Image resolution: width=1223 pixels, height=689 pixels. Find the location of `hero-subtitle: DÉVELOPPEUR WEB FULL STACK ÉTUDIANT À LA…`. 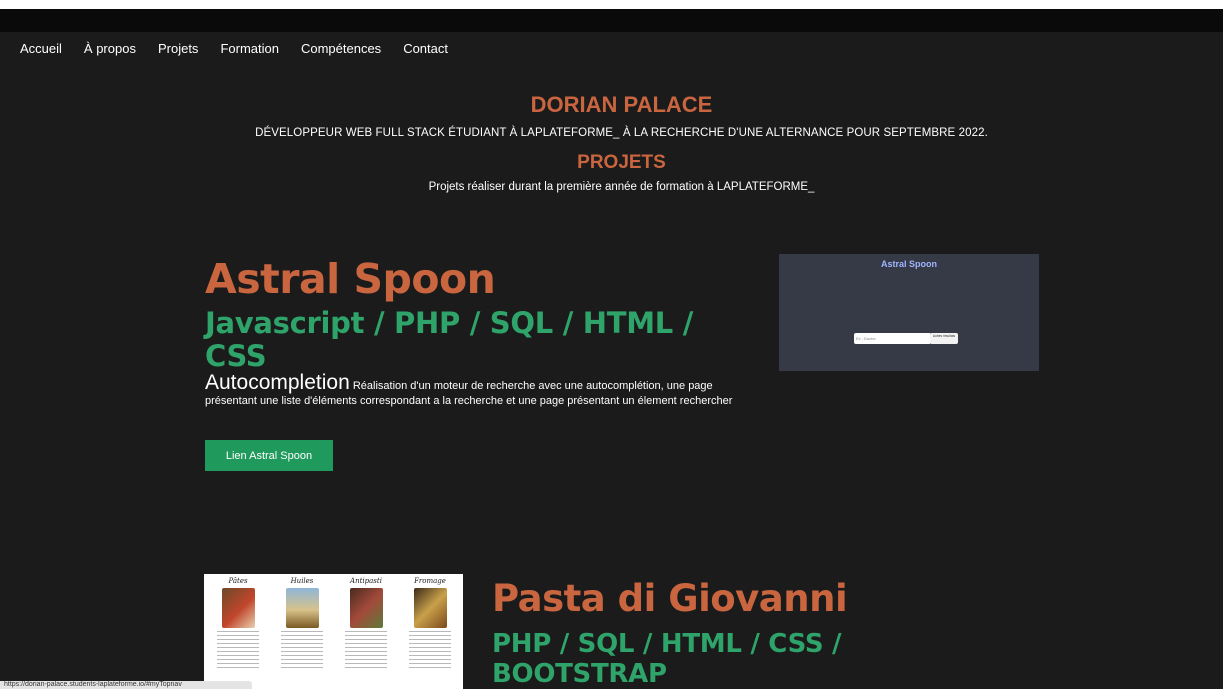

hero-subtitle: DÉVELOPPEUR WEB FULL STACK ÉTUDIANT À LA… is located at coordinates (621, 133).